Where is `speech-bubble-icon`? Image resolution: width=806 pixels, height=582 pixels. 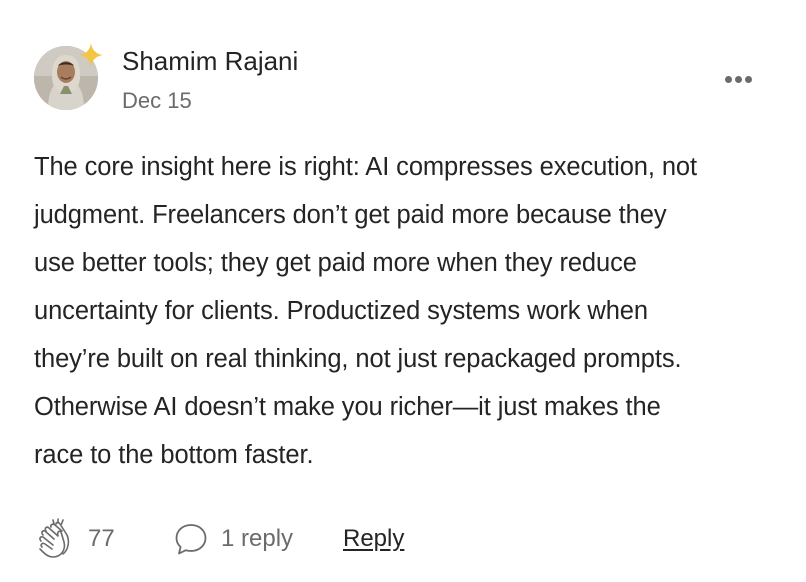
speech-bubble-icon is located at coordinates (191, 539).